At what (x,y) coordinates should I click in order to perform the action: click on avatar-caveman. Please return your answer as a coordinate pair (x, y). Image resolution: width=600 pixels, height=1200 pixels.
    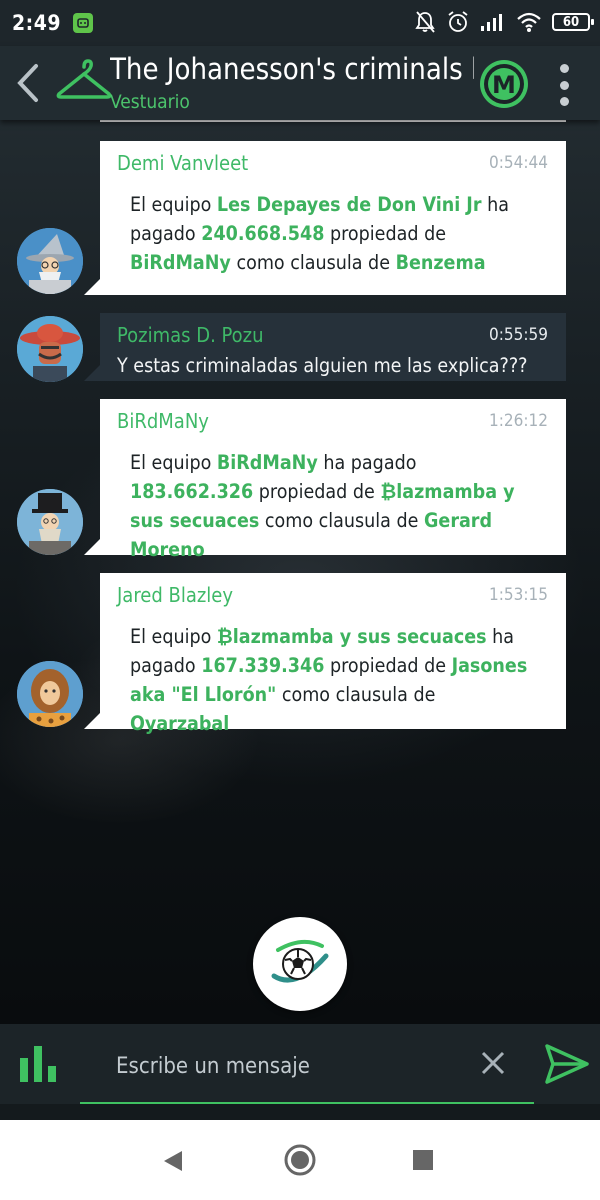
    Looking at the image, I should click on (50, 694).